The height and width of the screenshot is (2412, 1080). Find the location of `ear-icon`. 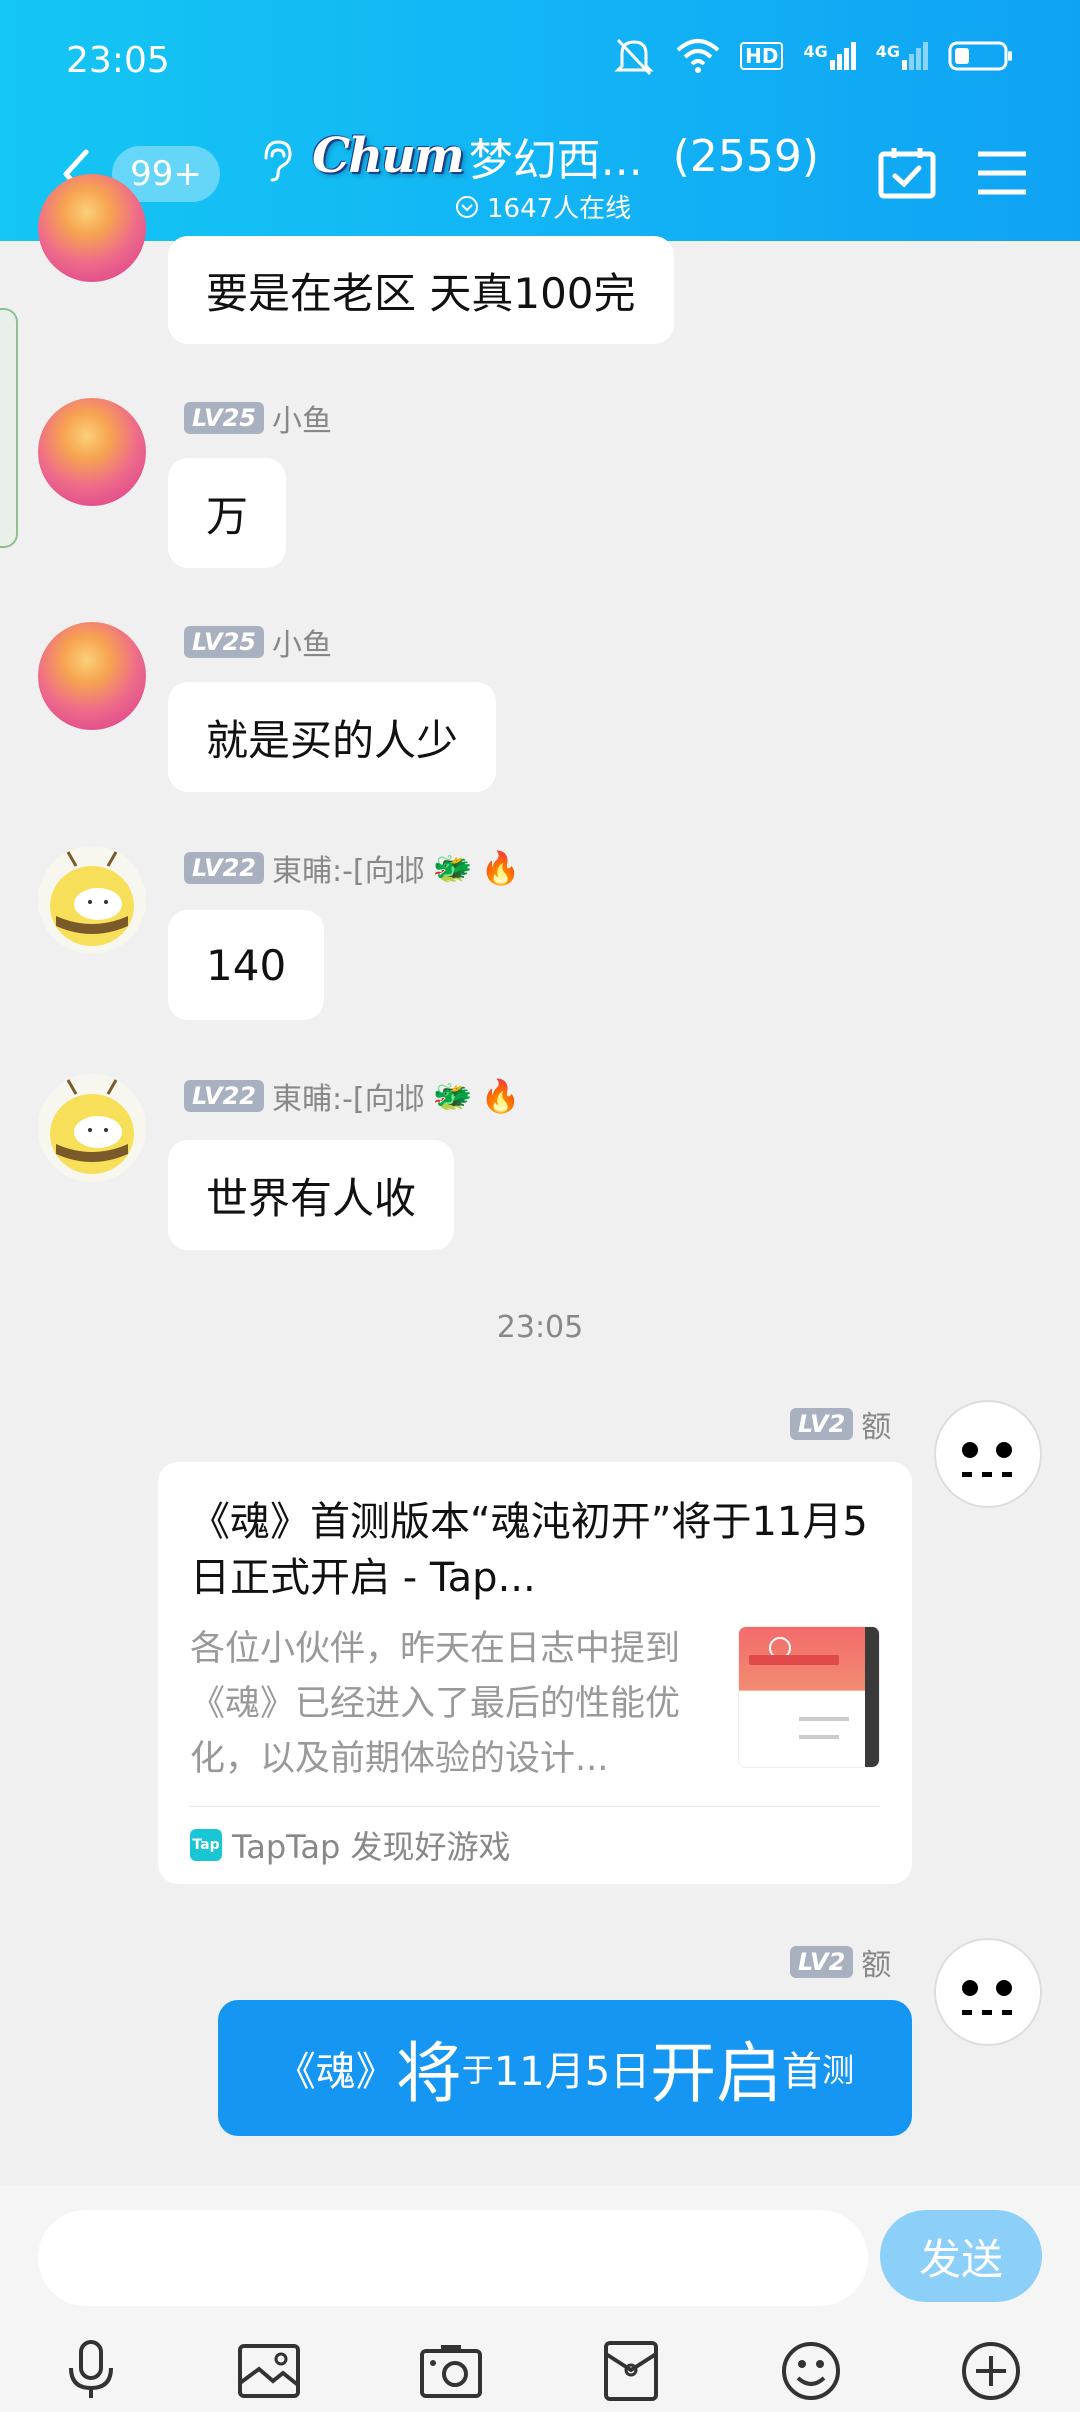

ear-icon is located at coordinates (276, 160).